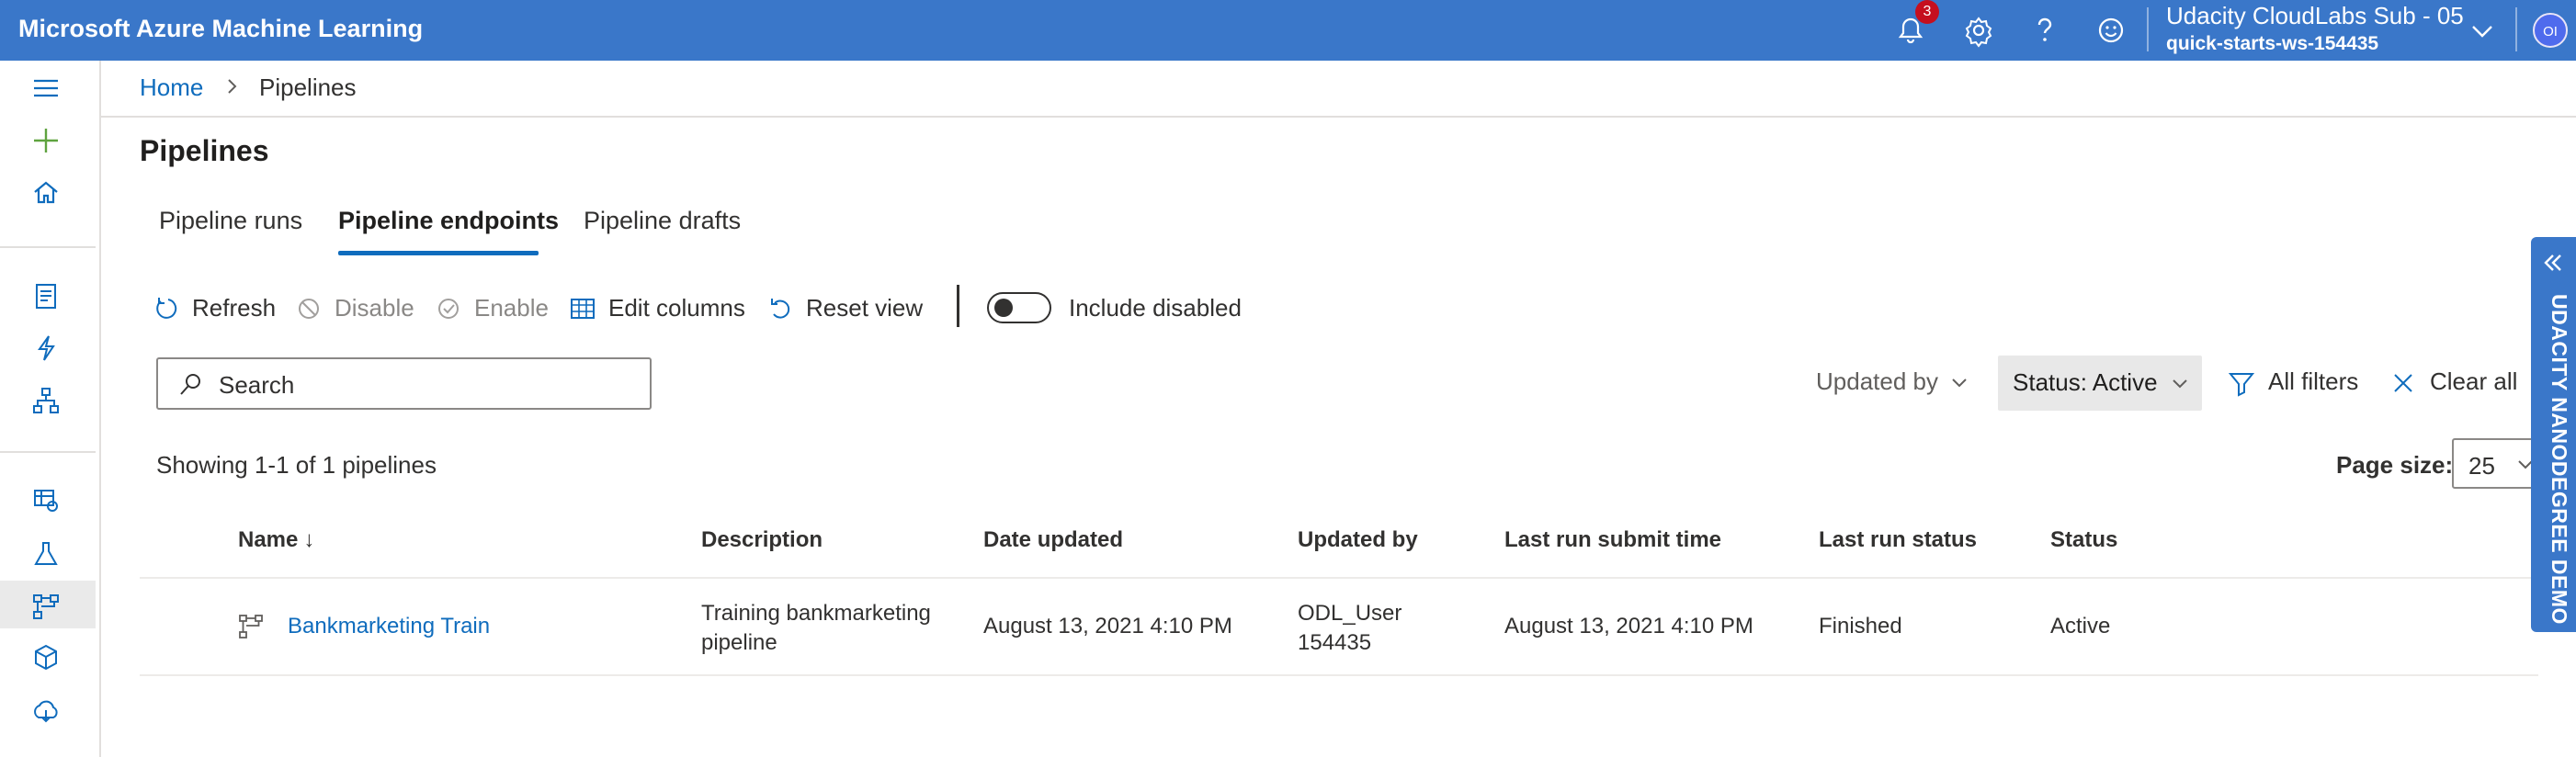  I want to click on active-tab-indicator, so click(438, 253).